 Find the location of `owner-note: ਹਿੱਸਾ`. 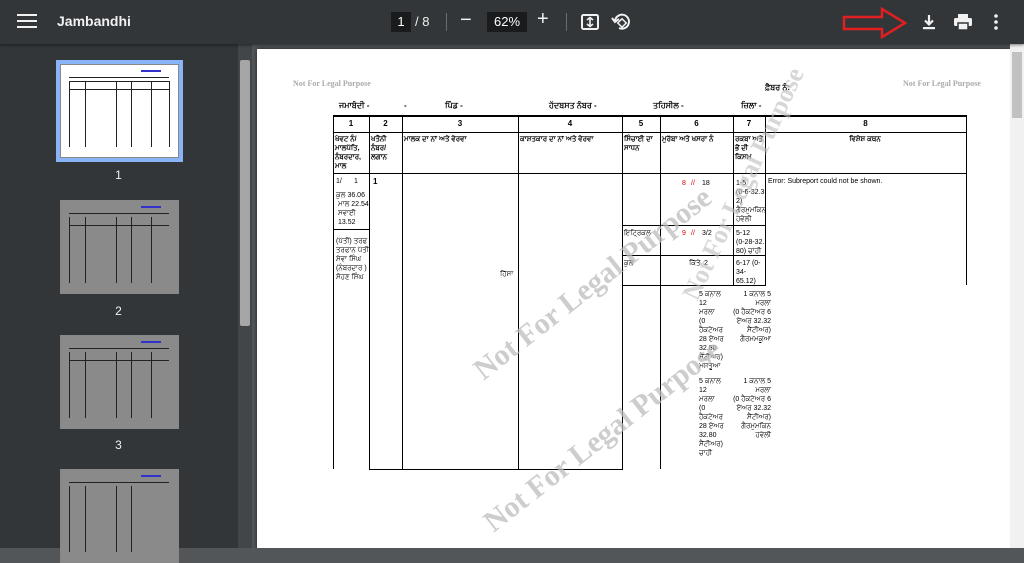

owner-note: ਹਿੱਸਾ is located at coordinates (507, 274).